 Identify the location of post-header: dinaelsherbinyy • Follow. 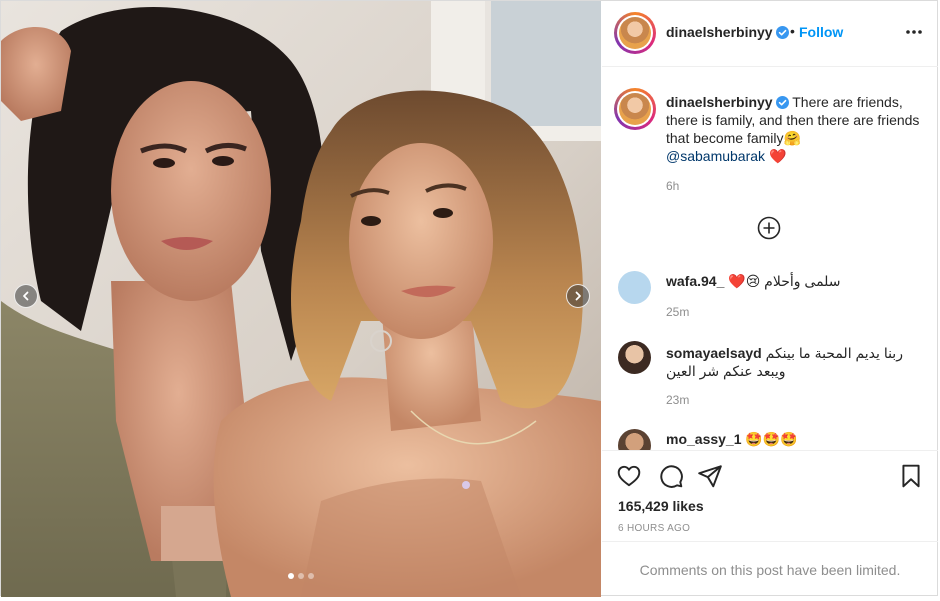
(770, 34).